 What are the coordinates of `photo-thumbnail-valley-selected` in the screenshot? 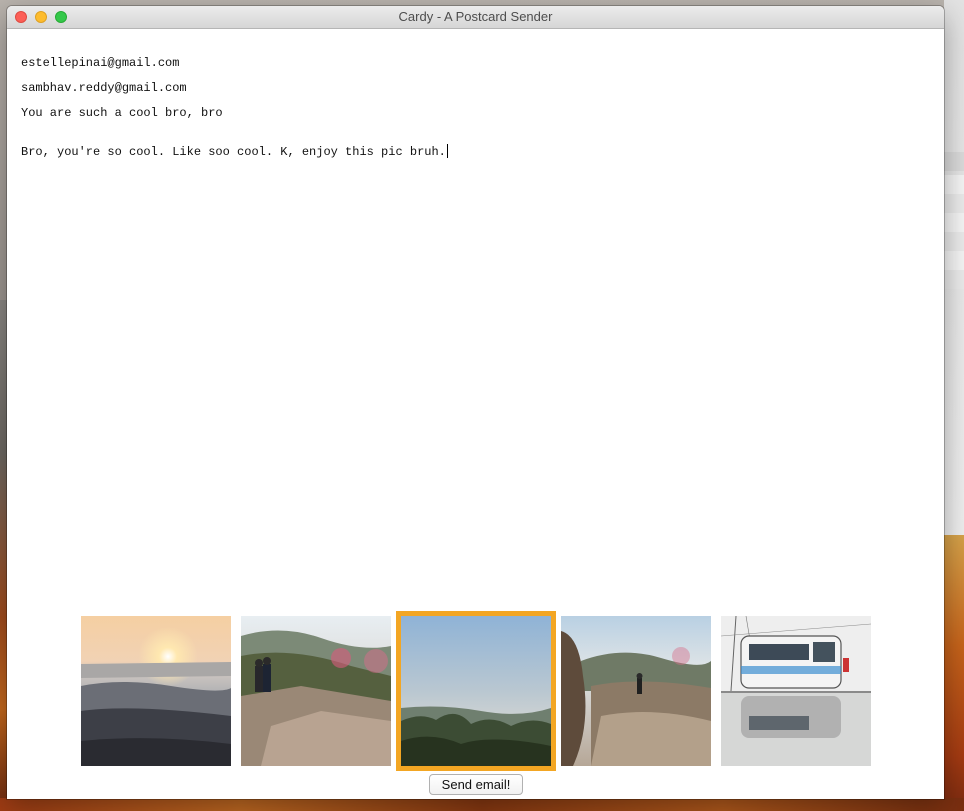 It's located at (476, 691).